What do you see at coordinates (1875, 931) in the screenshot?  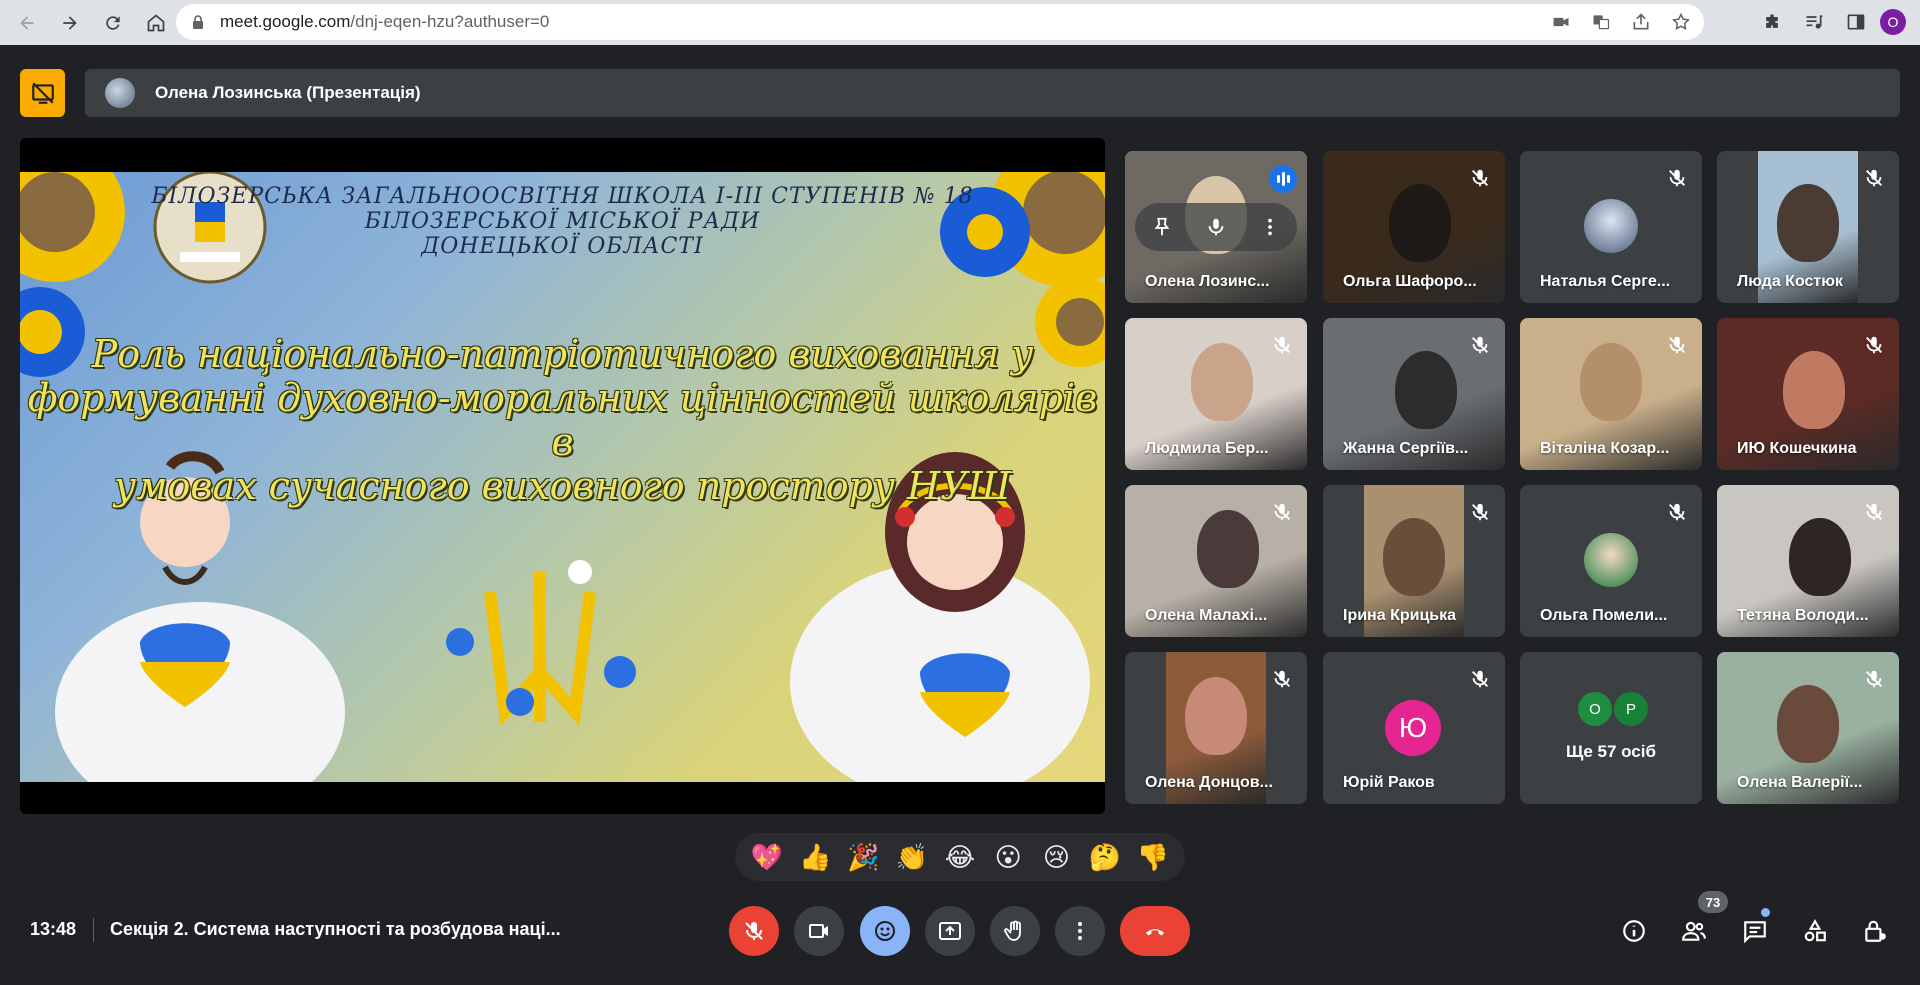 I see `host-controls-icon` at bounding box center [1875, 931].